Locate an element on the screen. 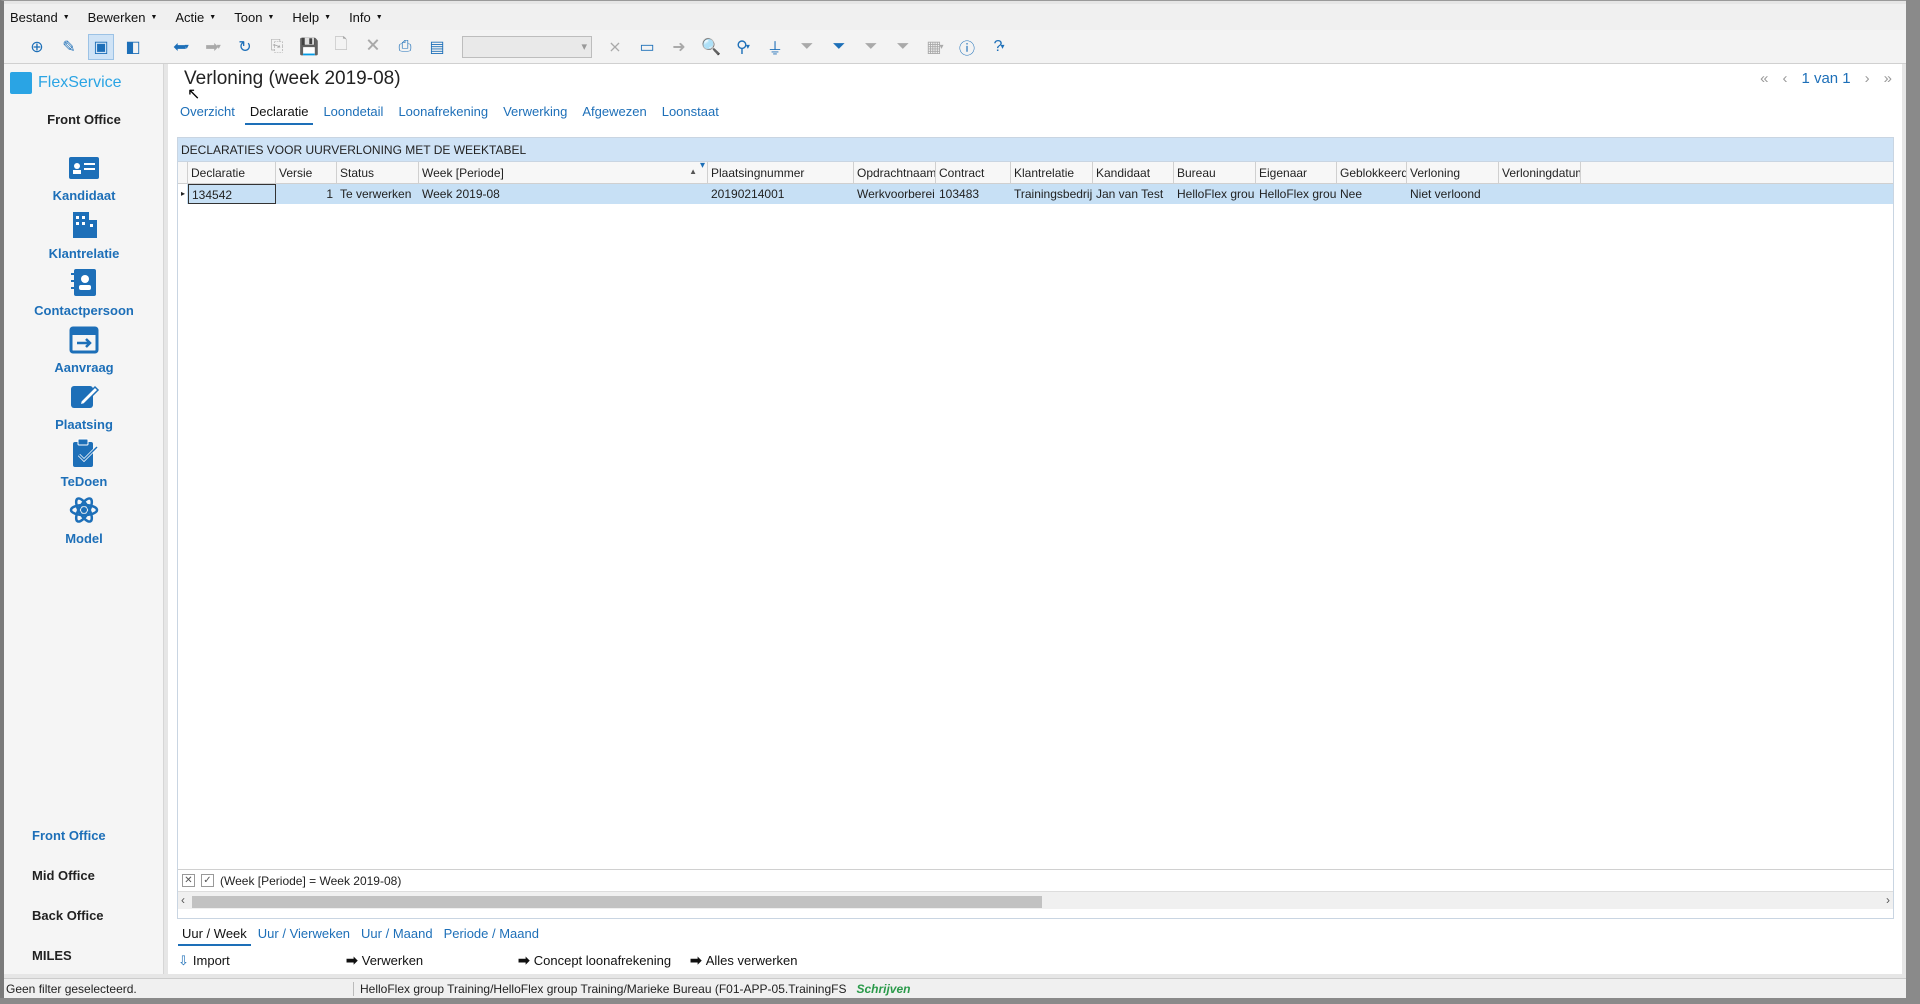 Image resolution: width=1920 pixels, height=1004 pixels. revert-icon: ⎘ is located at coordinates (277, 47).